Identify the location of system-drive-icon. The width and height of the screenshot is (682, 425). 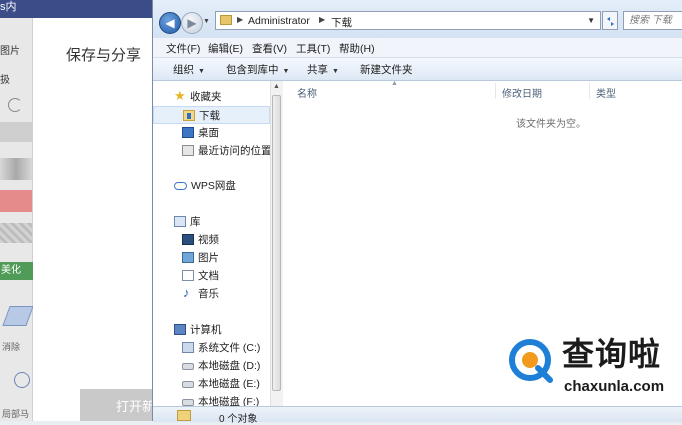
(188, 347).